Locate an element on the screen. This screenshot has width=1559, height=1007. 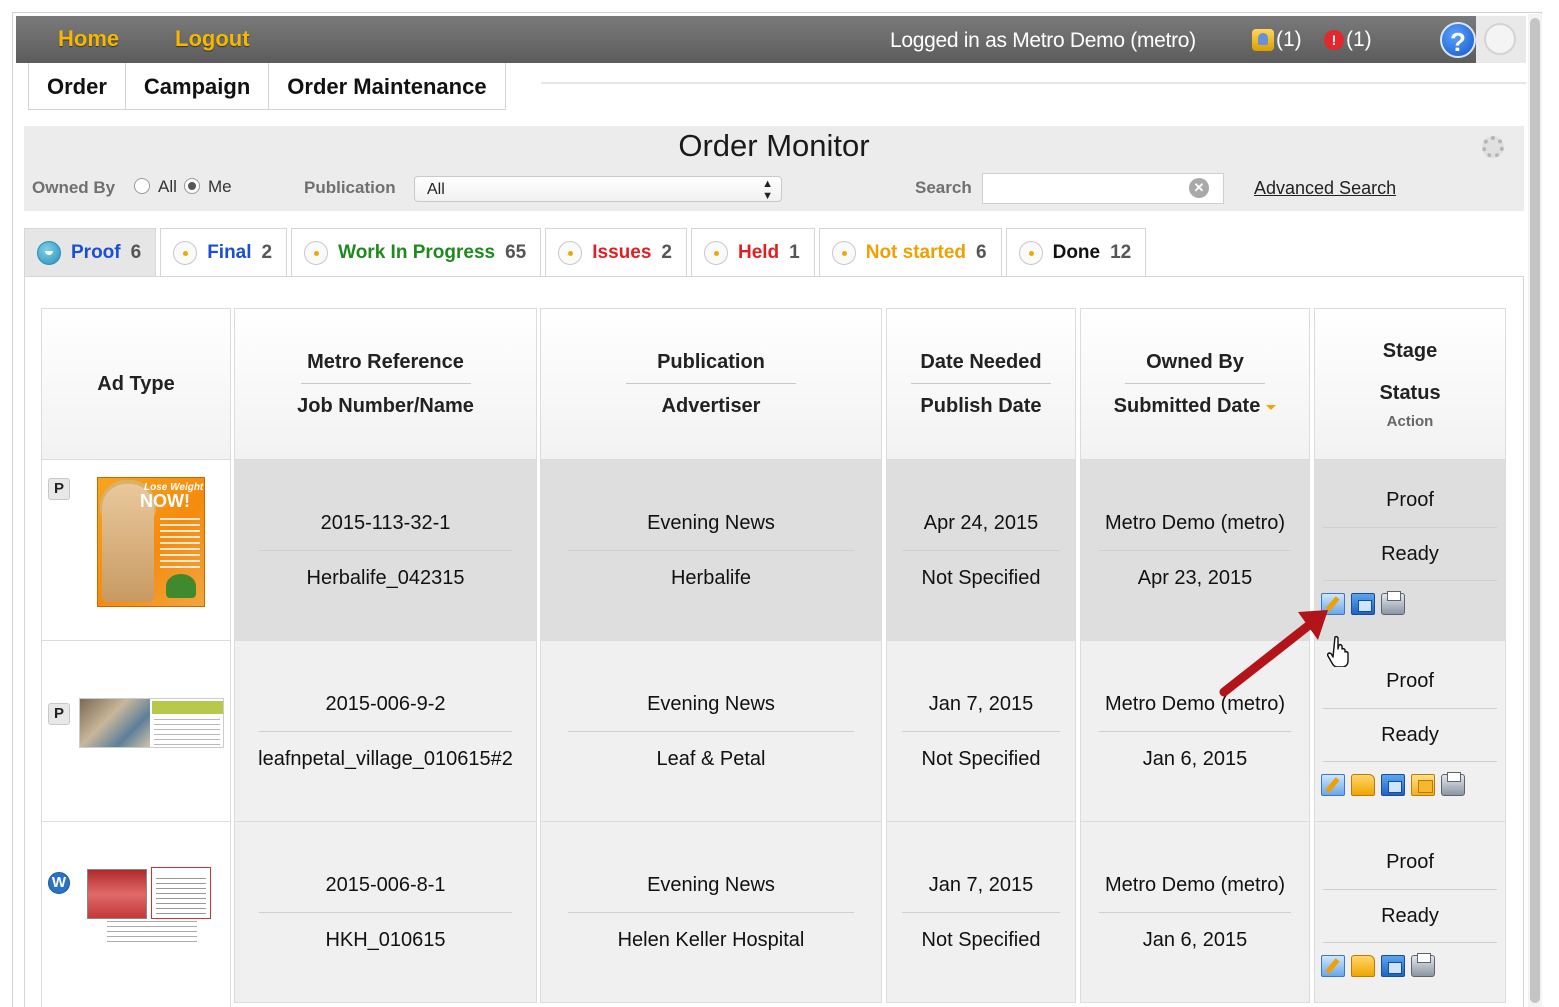
header-ad-type: Ad Type is located at coordinates (136, 384).